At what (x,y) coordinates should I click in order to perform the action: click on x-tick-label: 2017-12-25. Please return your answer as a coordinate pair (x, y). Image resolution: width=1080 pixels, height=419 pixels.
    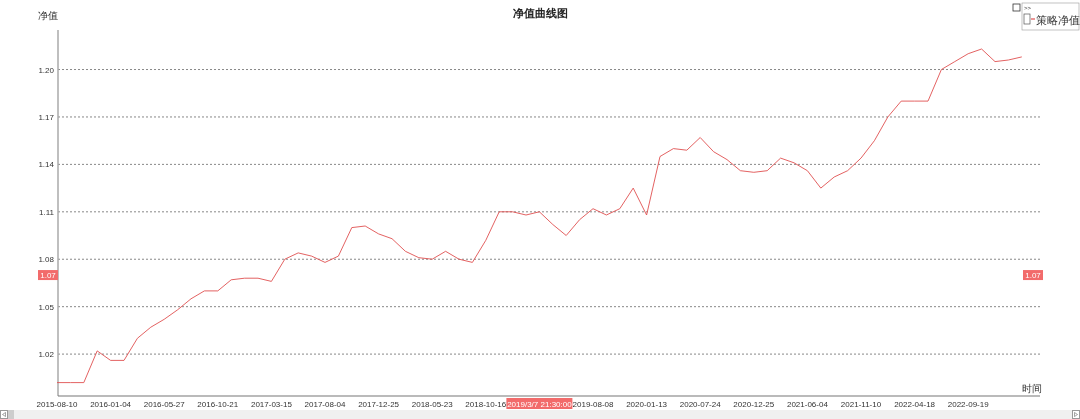
    Looking at the image, I should click on (379, 404).